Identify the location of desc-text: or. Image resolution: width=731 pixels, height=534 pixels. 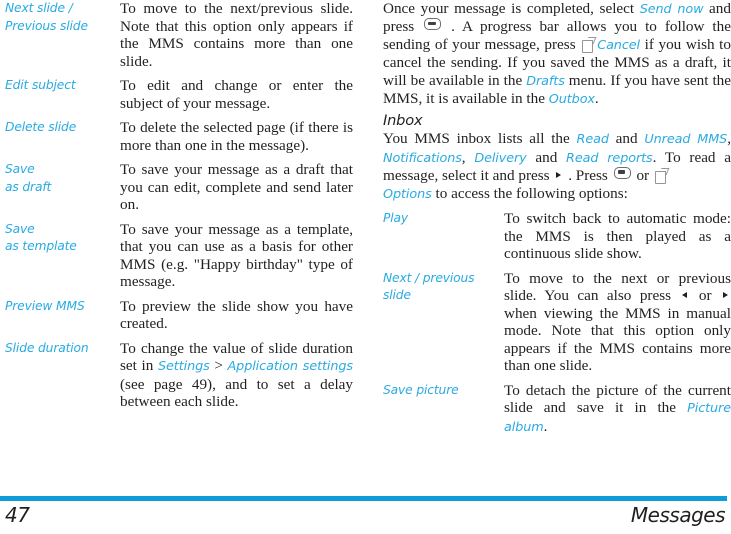
(705, 296).